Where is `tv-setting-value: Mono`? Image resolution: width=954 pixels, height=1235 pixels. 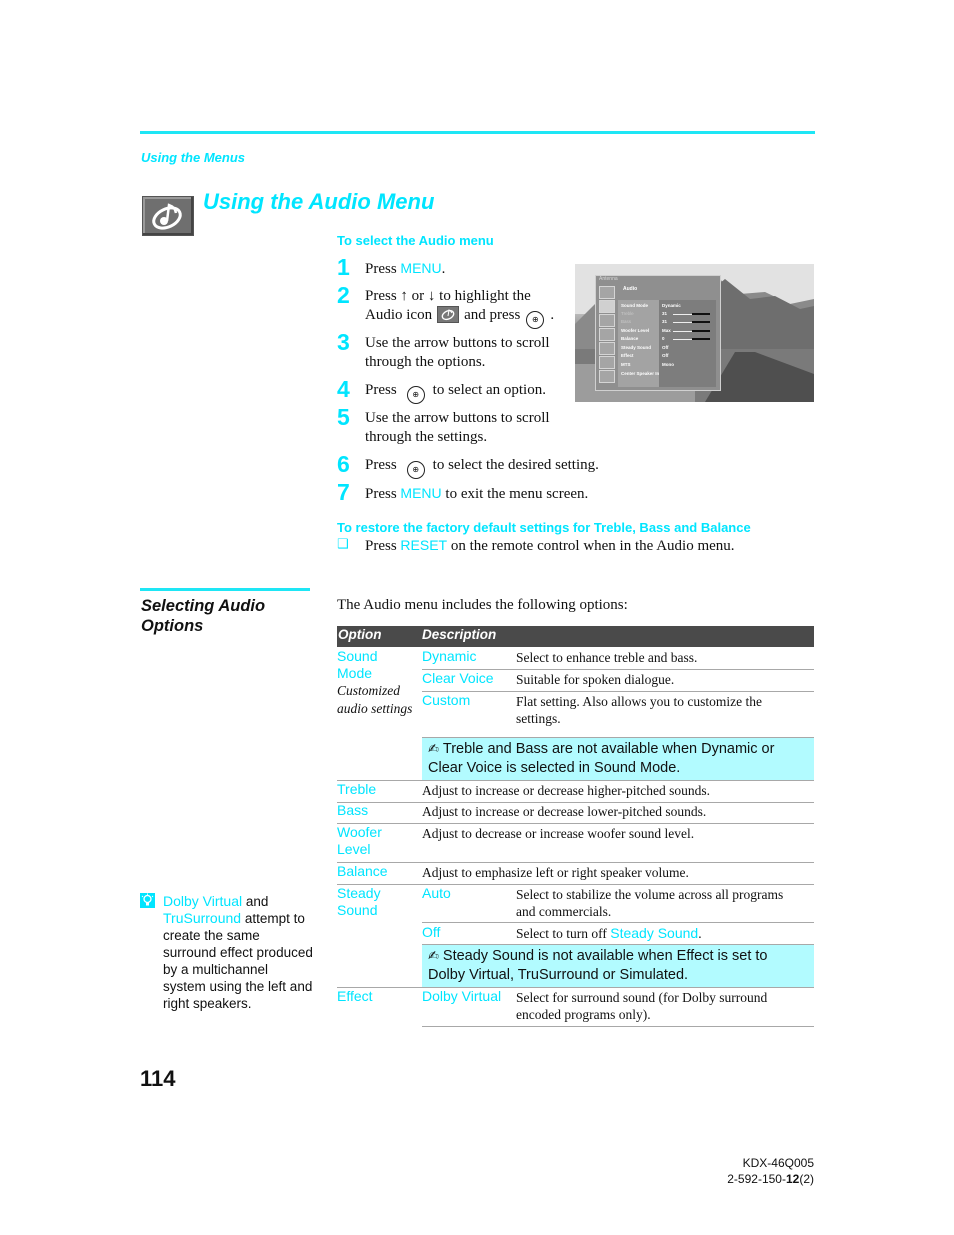
tv-setting-value: Mono is located at coordinates (668, 364).